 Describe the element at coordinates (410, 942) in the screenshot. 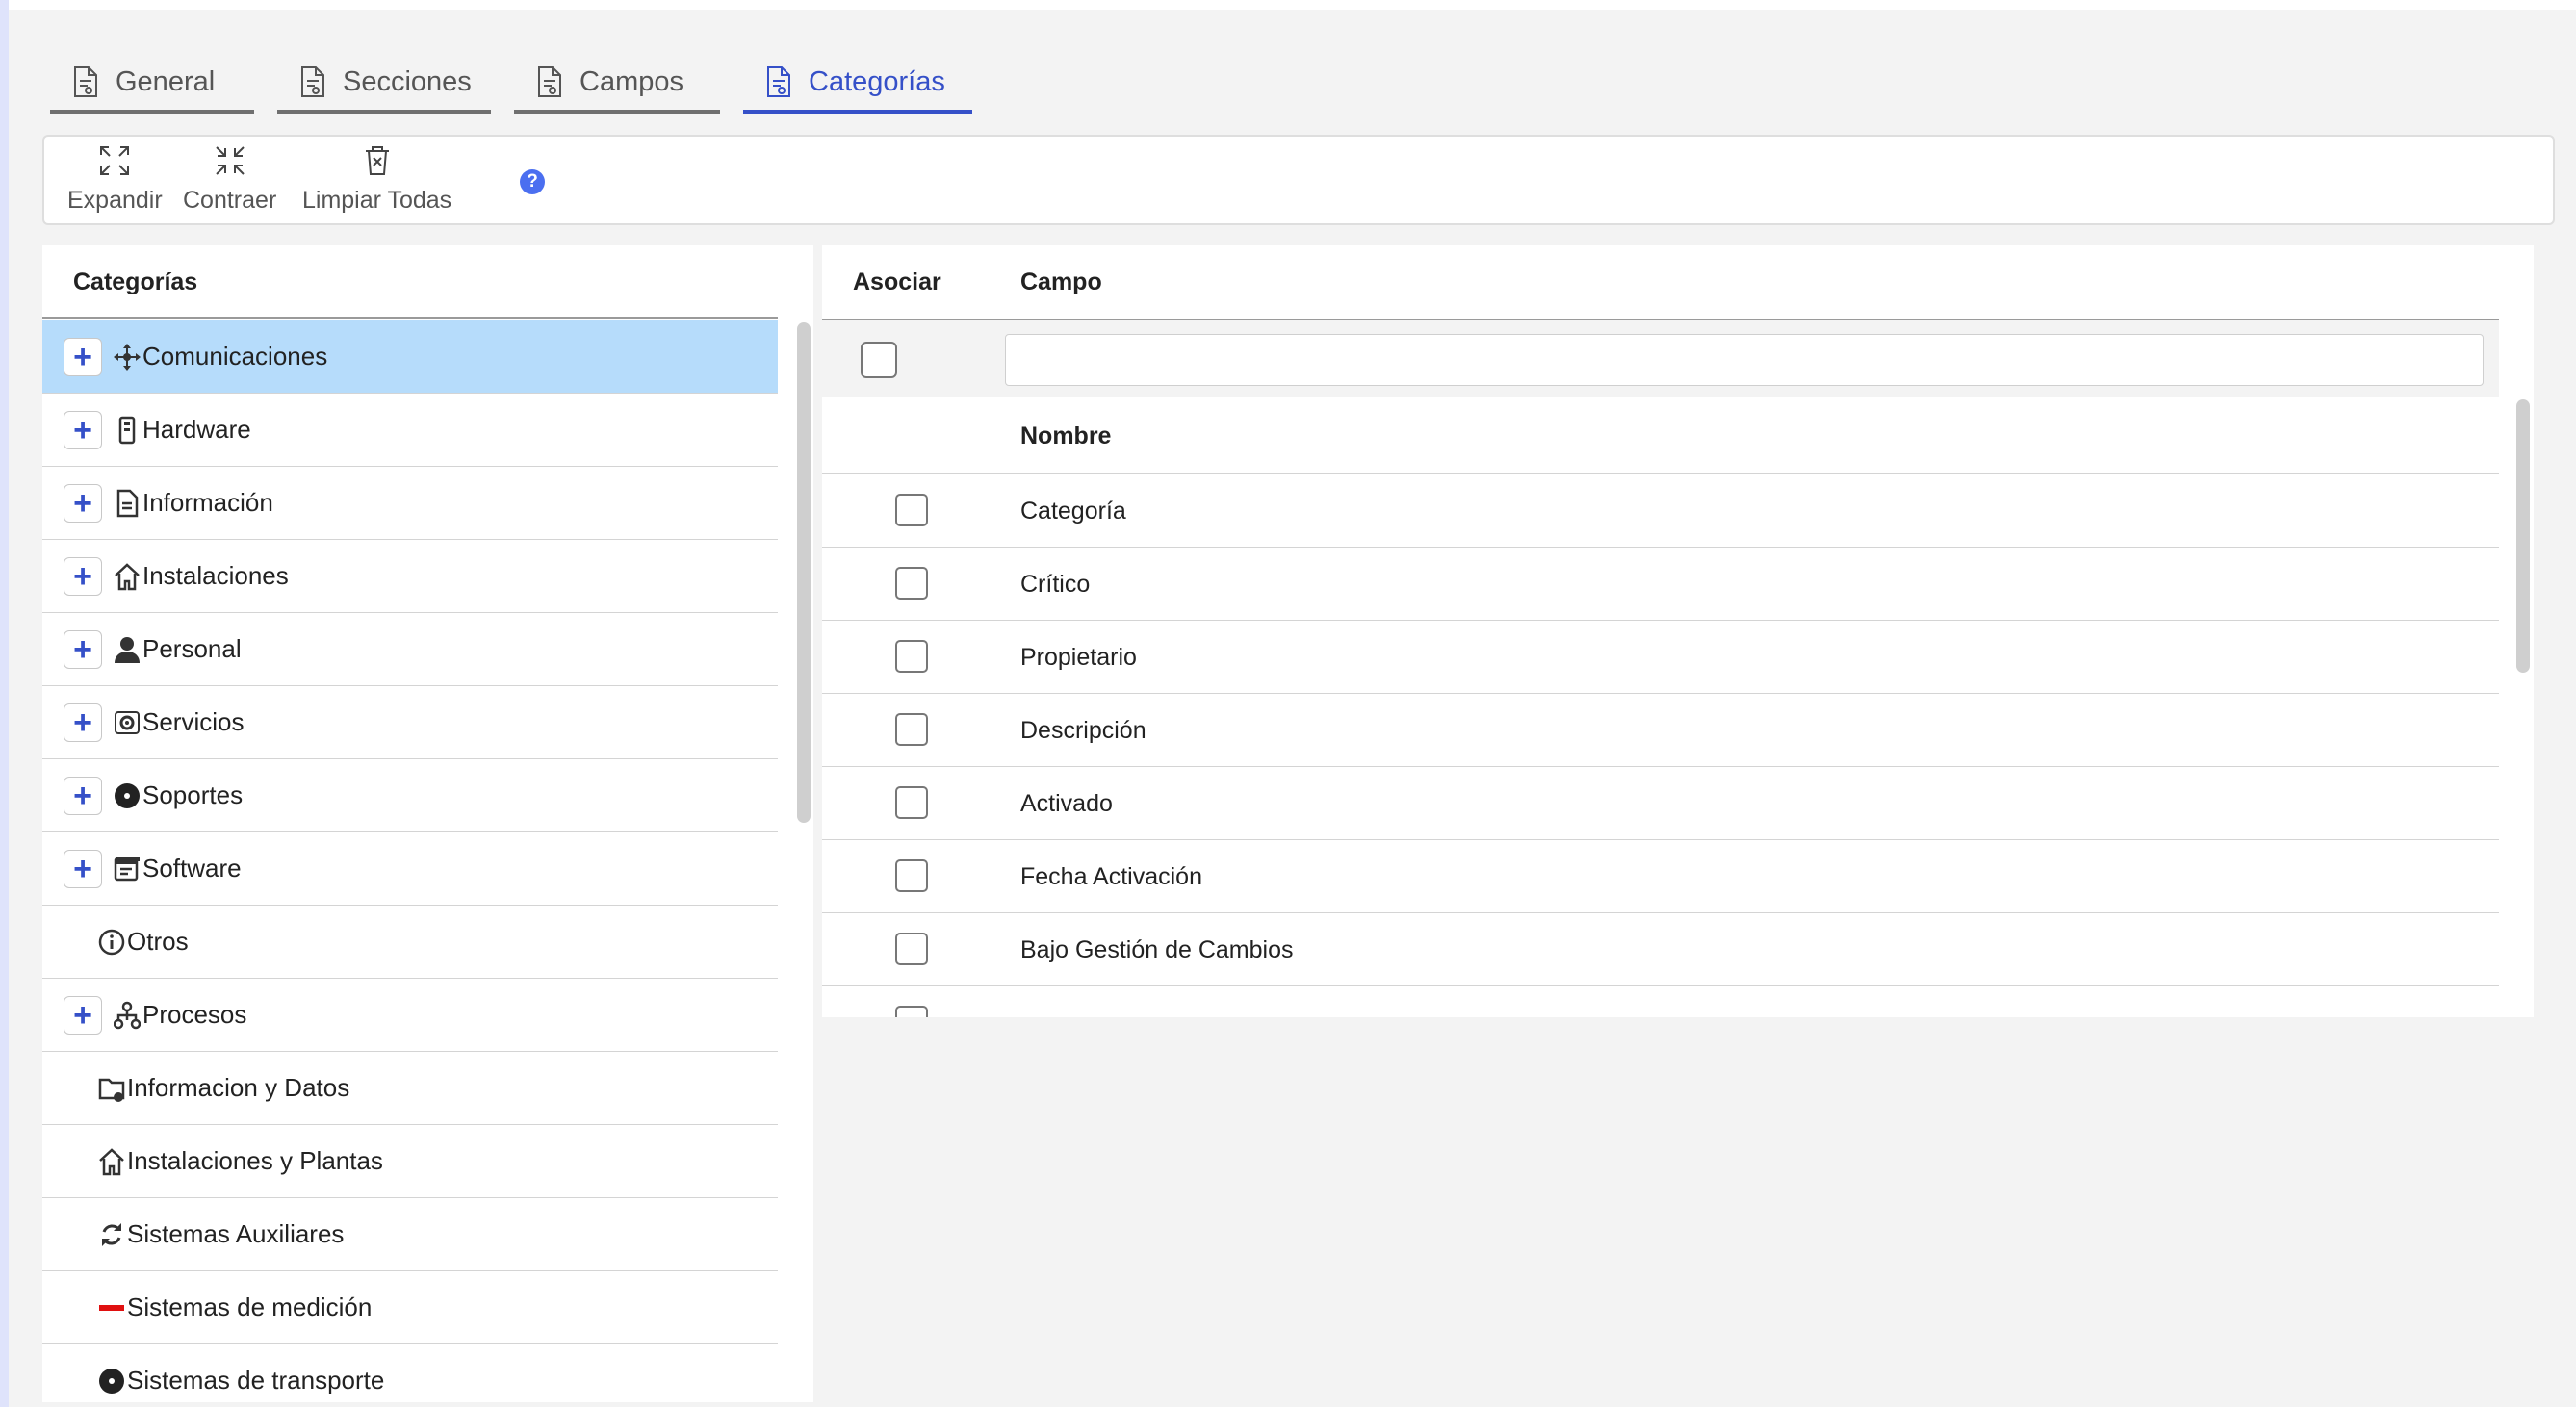

I see `tree-item-otros: Otros` at that location.